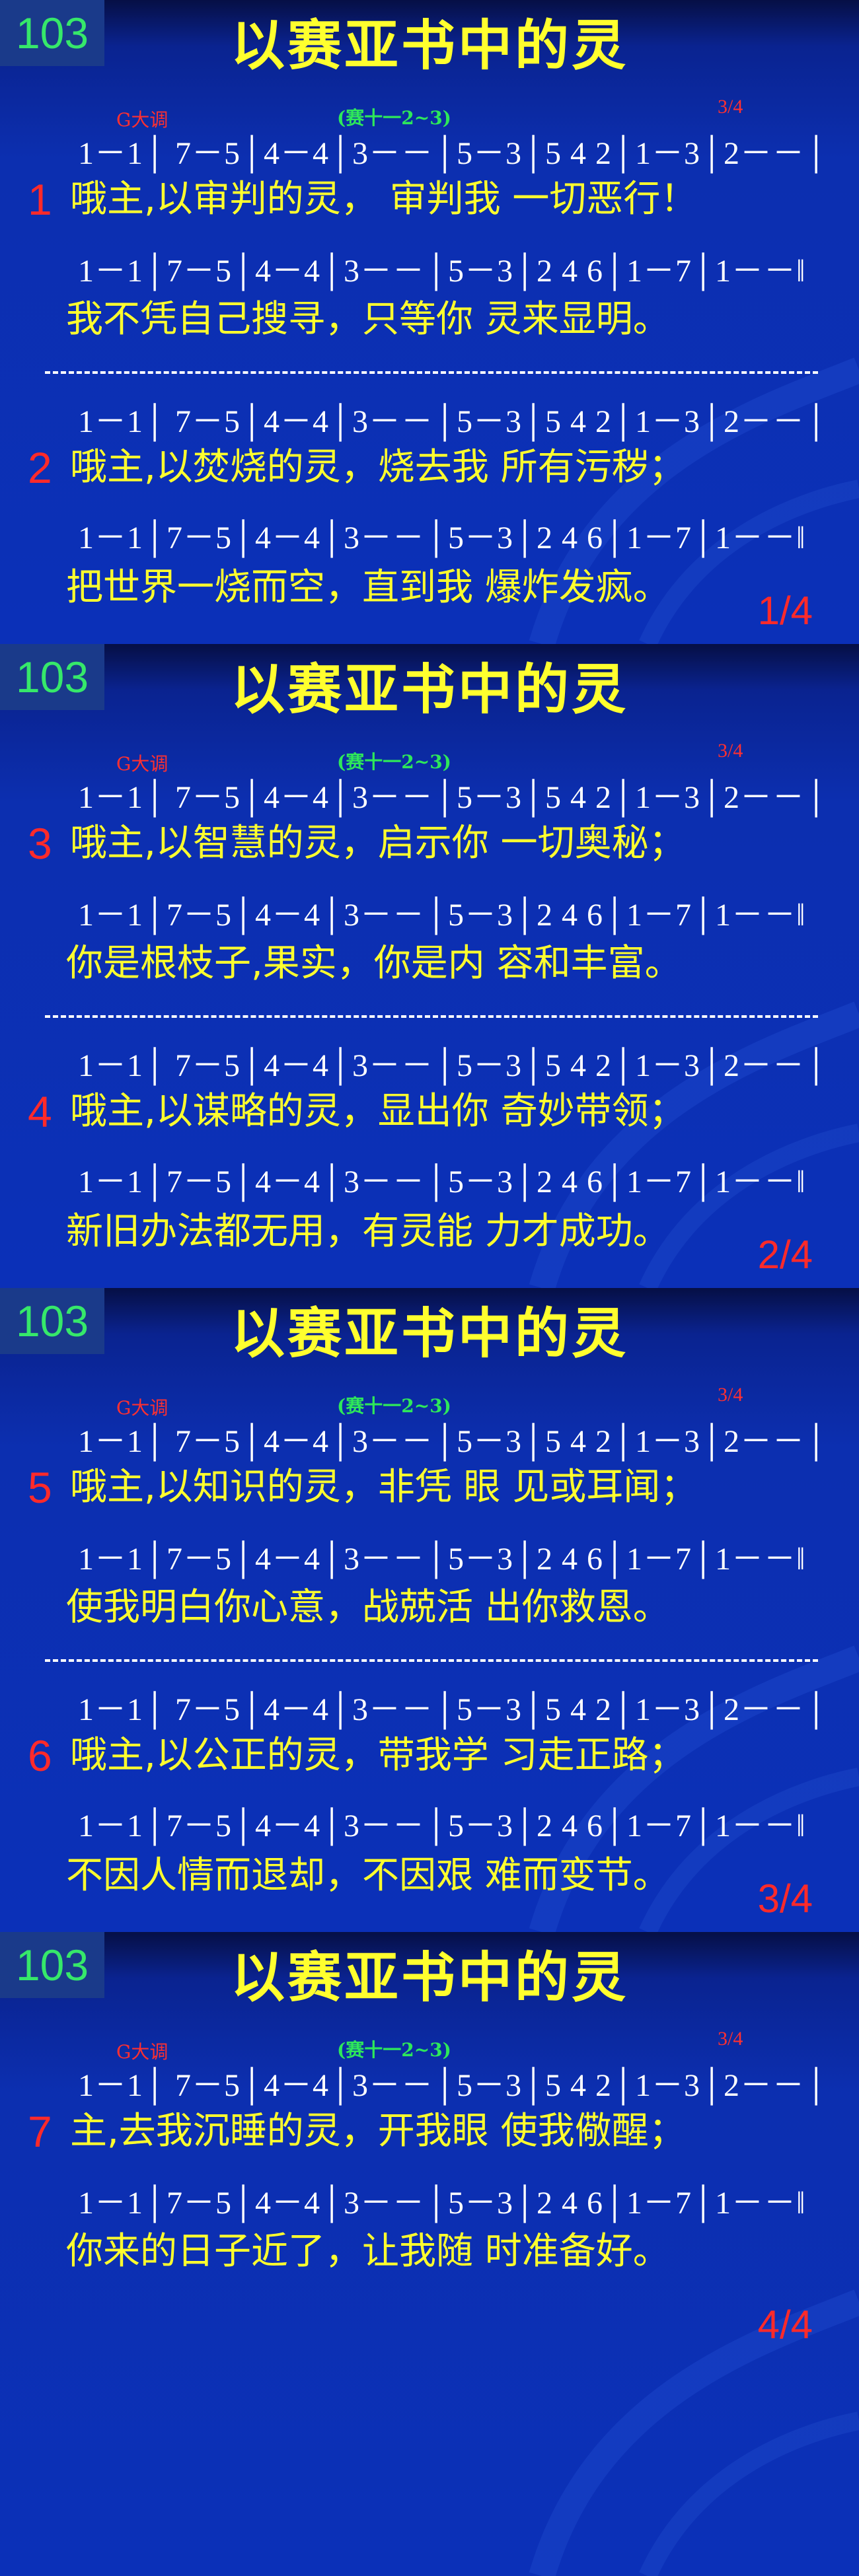 This screenshot has height=2576, width=859. What do you see at coordinates (378, 467) in the screenshot?
I see `lyric-line: 哦主,以焚烧的灵，烧去我 所有污秽；` at bounding box center [378, 467].